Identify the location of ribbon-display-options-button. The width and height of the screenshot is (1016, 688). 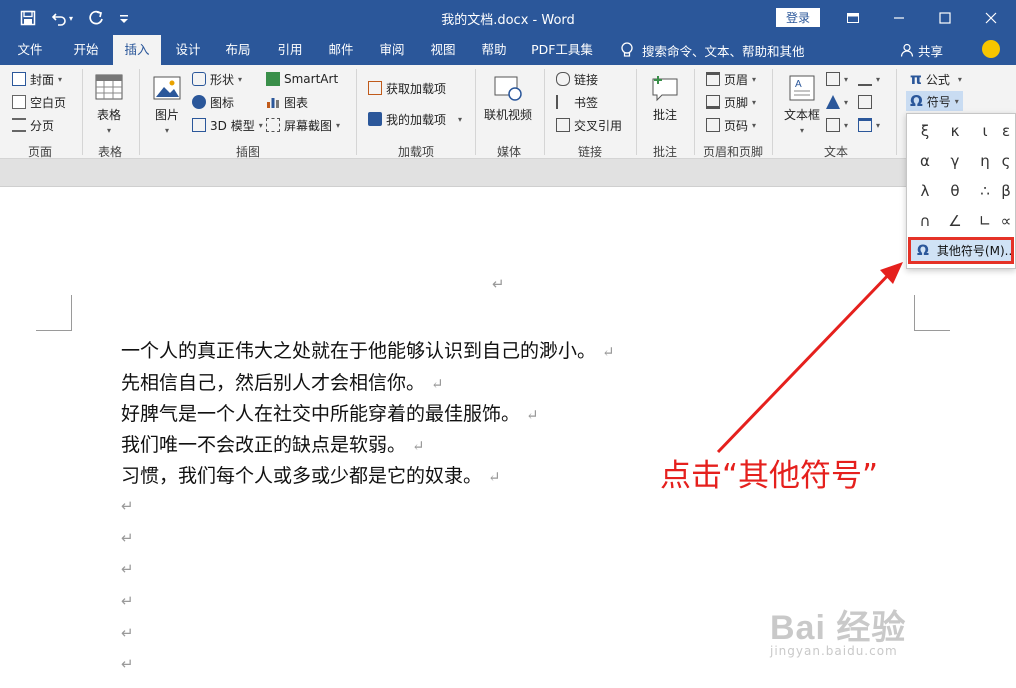
(853, 17).